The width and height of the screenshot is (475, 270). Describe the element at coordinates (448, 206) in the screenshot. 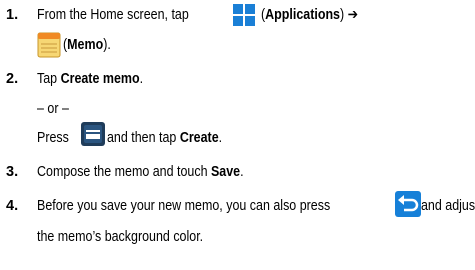

I see `step-4-line-1-end: and adjust` at that location.